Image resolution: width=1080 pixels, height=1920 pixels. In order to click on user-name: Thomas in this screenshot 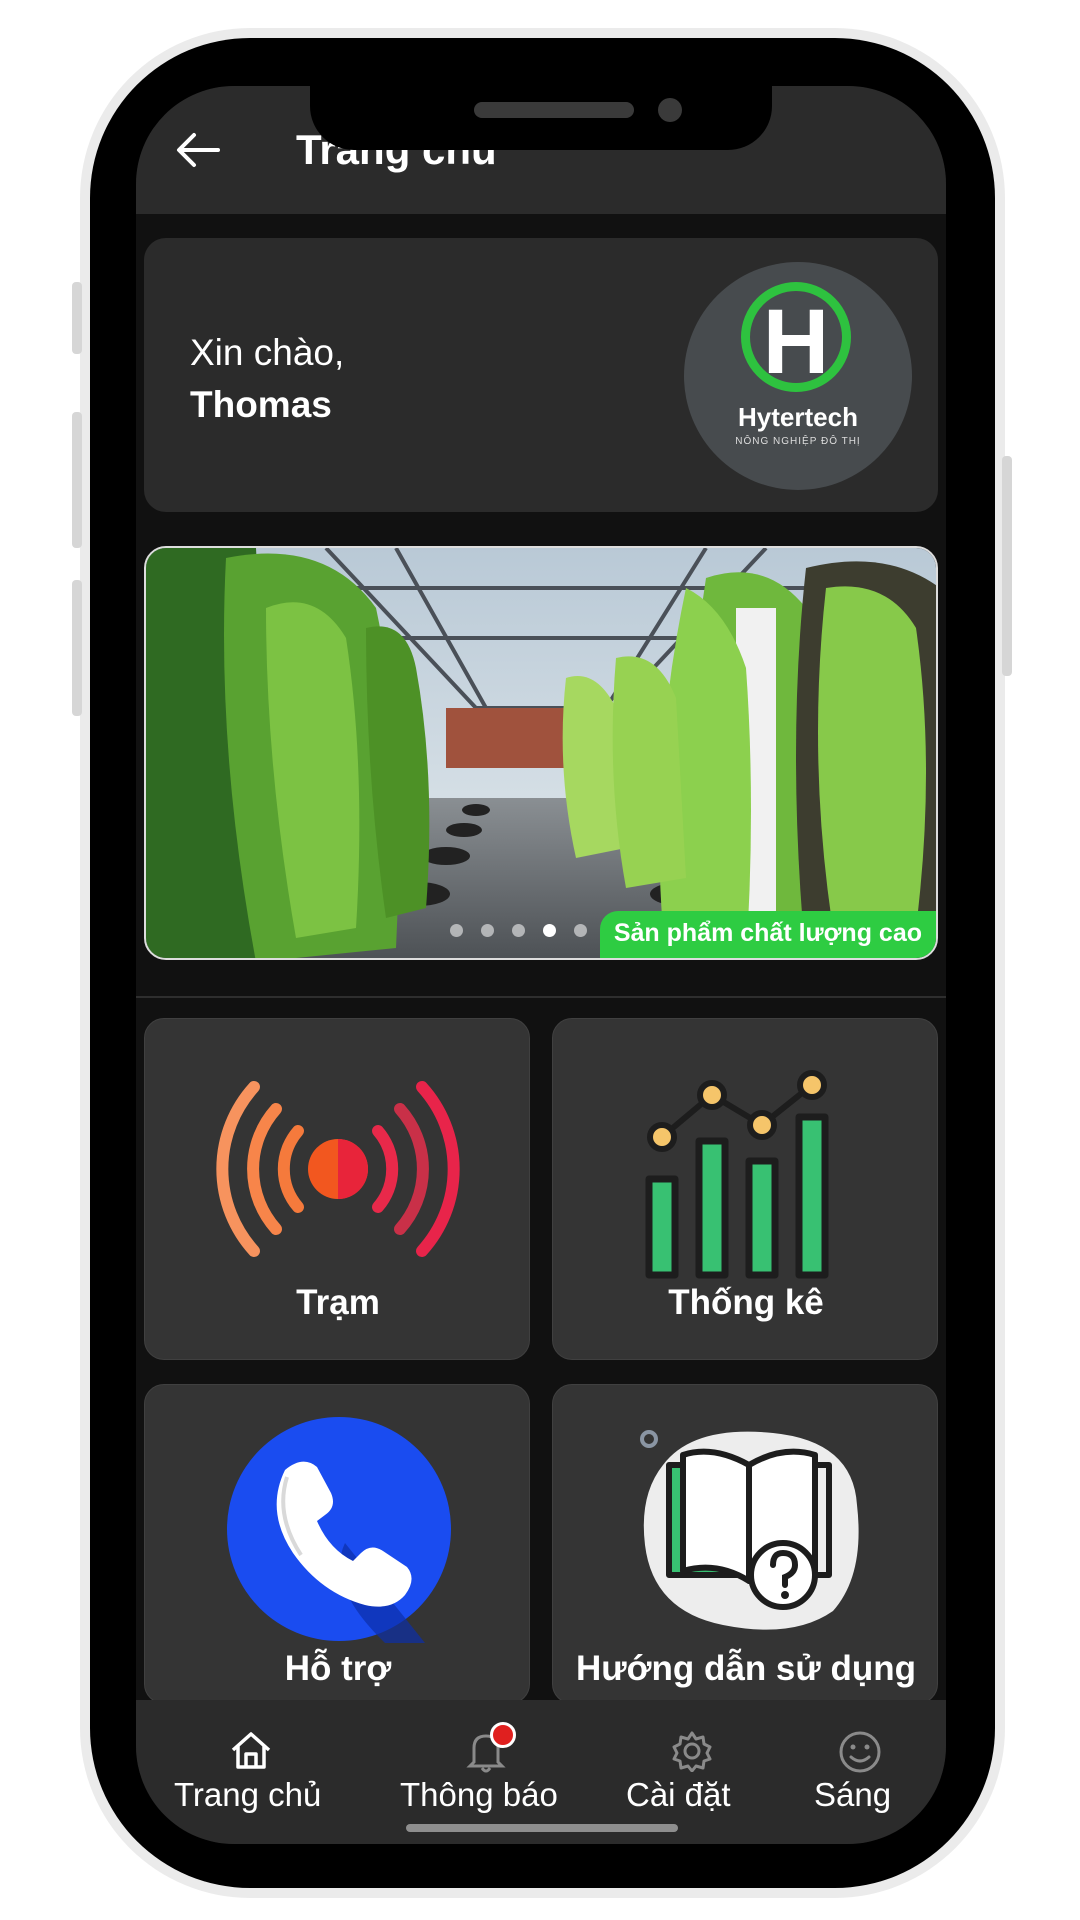, I will do `click(261, 404)`.